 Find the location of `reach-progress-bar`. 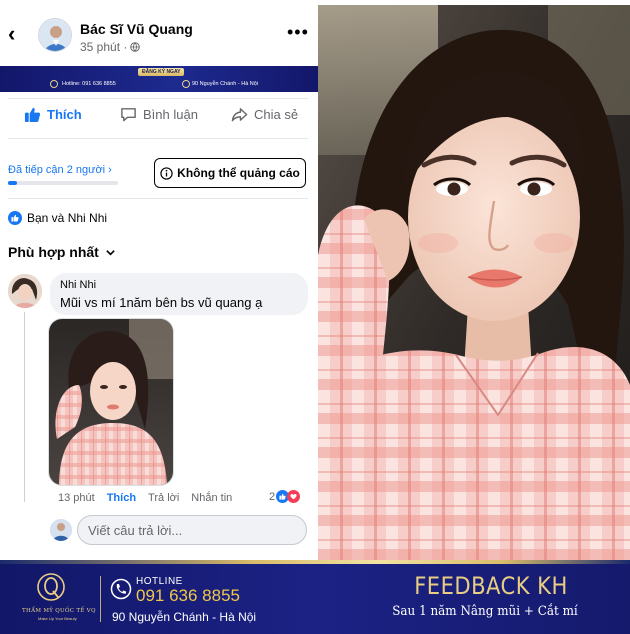

reach-progress-bar is located at coordinates (63, 183).